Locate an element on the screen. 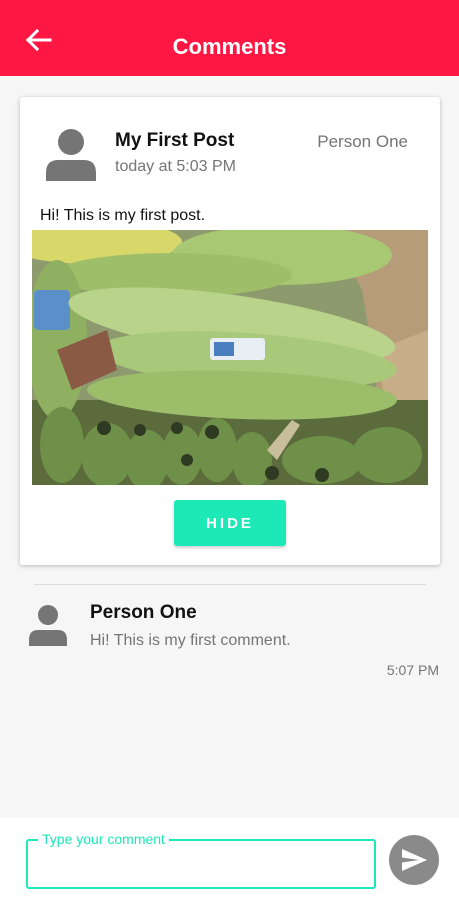 Image resolution: width=459 pixels, height=900 pixels. app-bar: Comments is located at coordinates (229, 38).